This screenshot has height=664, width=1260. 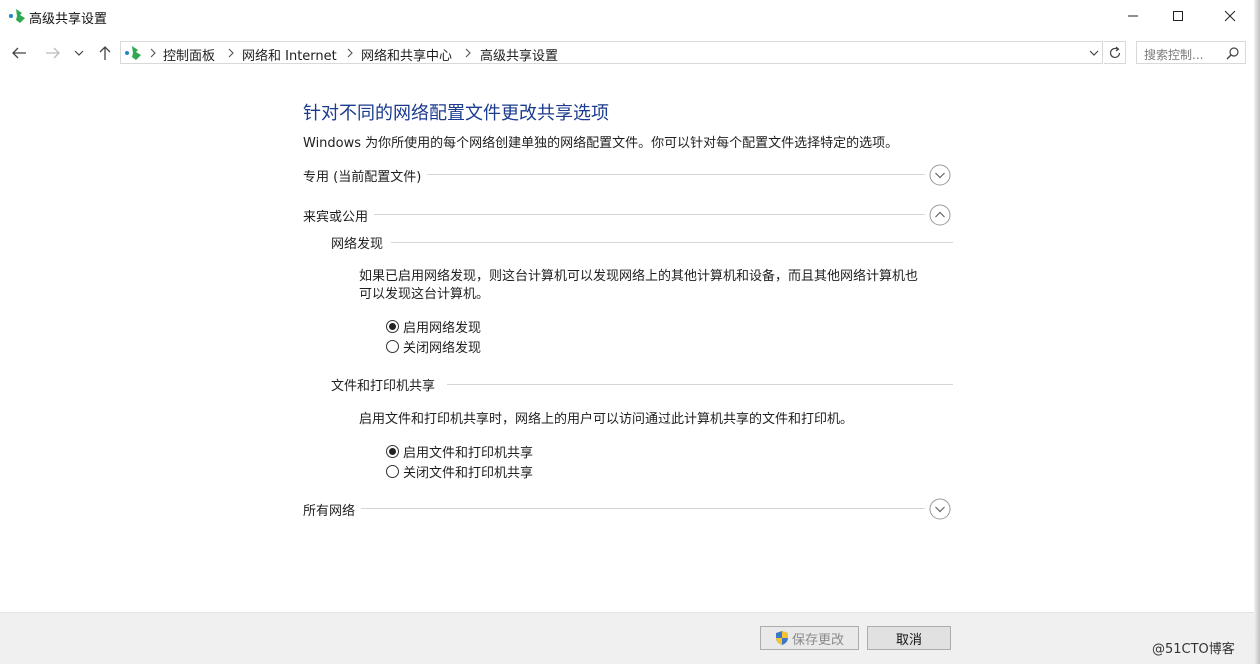 I want to click on maximize-icon, so click(x=1178, y=16).